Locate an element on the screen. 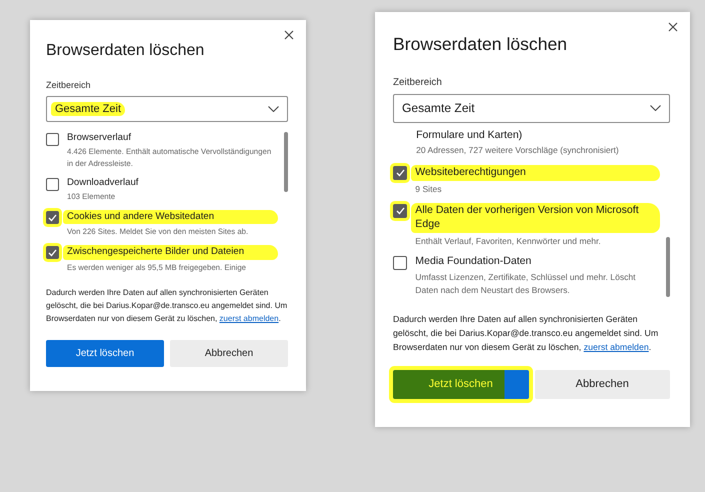  option-label: Formulare und Karten) is located at coordinates (470, 135).